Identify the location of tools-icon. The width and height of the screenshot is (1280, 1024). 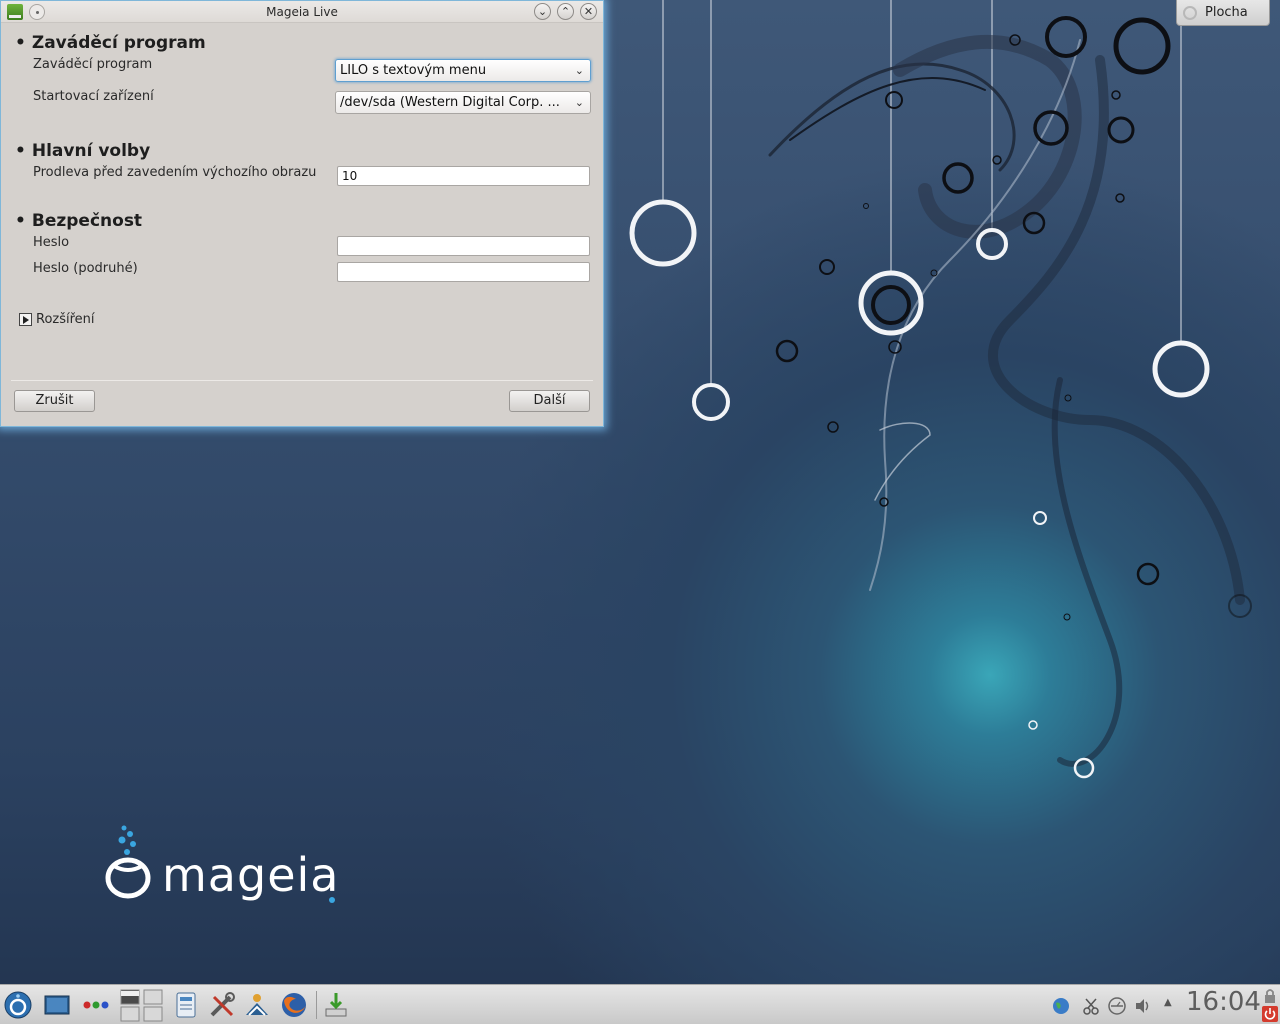
(222, 1005).